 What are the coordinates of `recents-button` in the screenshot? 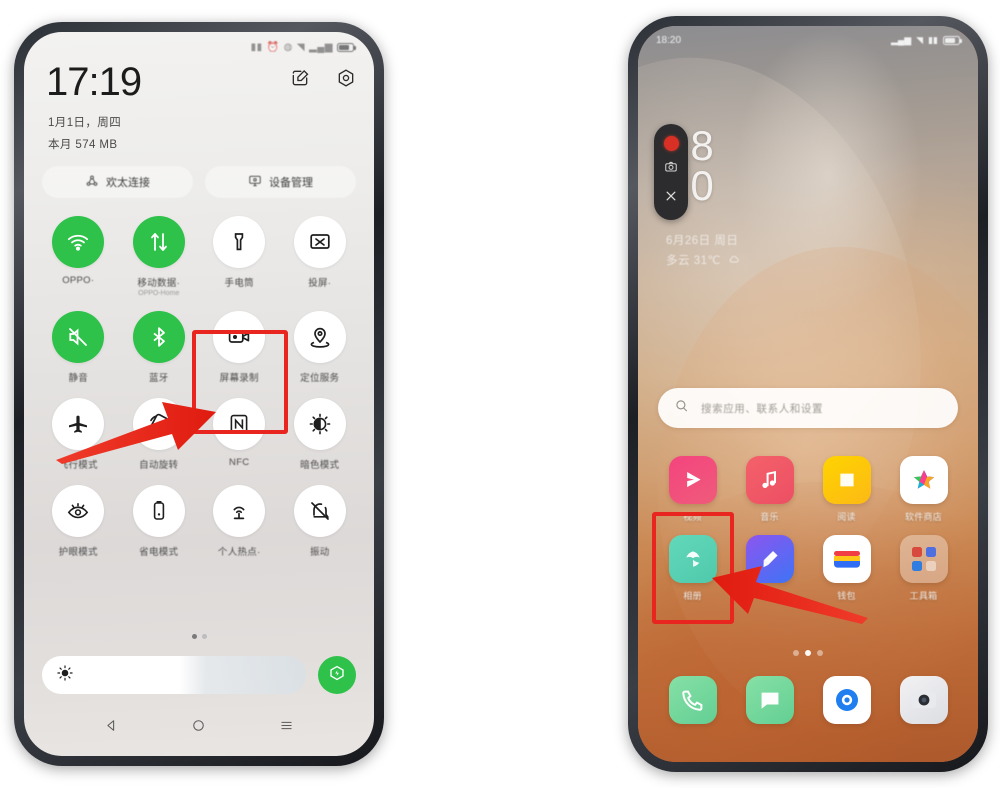 It's located at (286, 728).